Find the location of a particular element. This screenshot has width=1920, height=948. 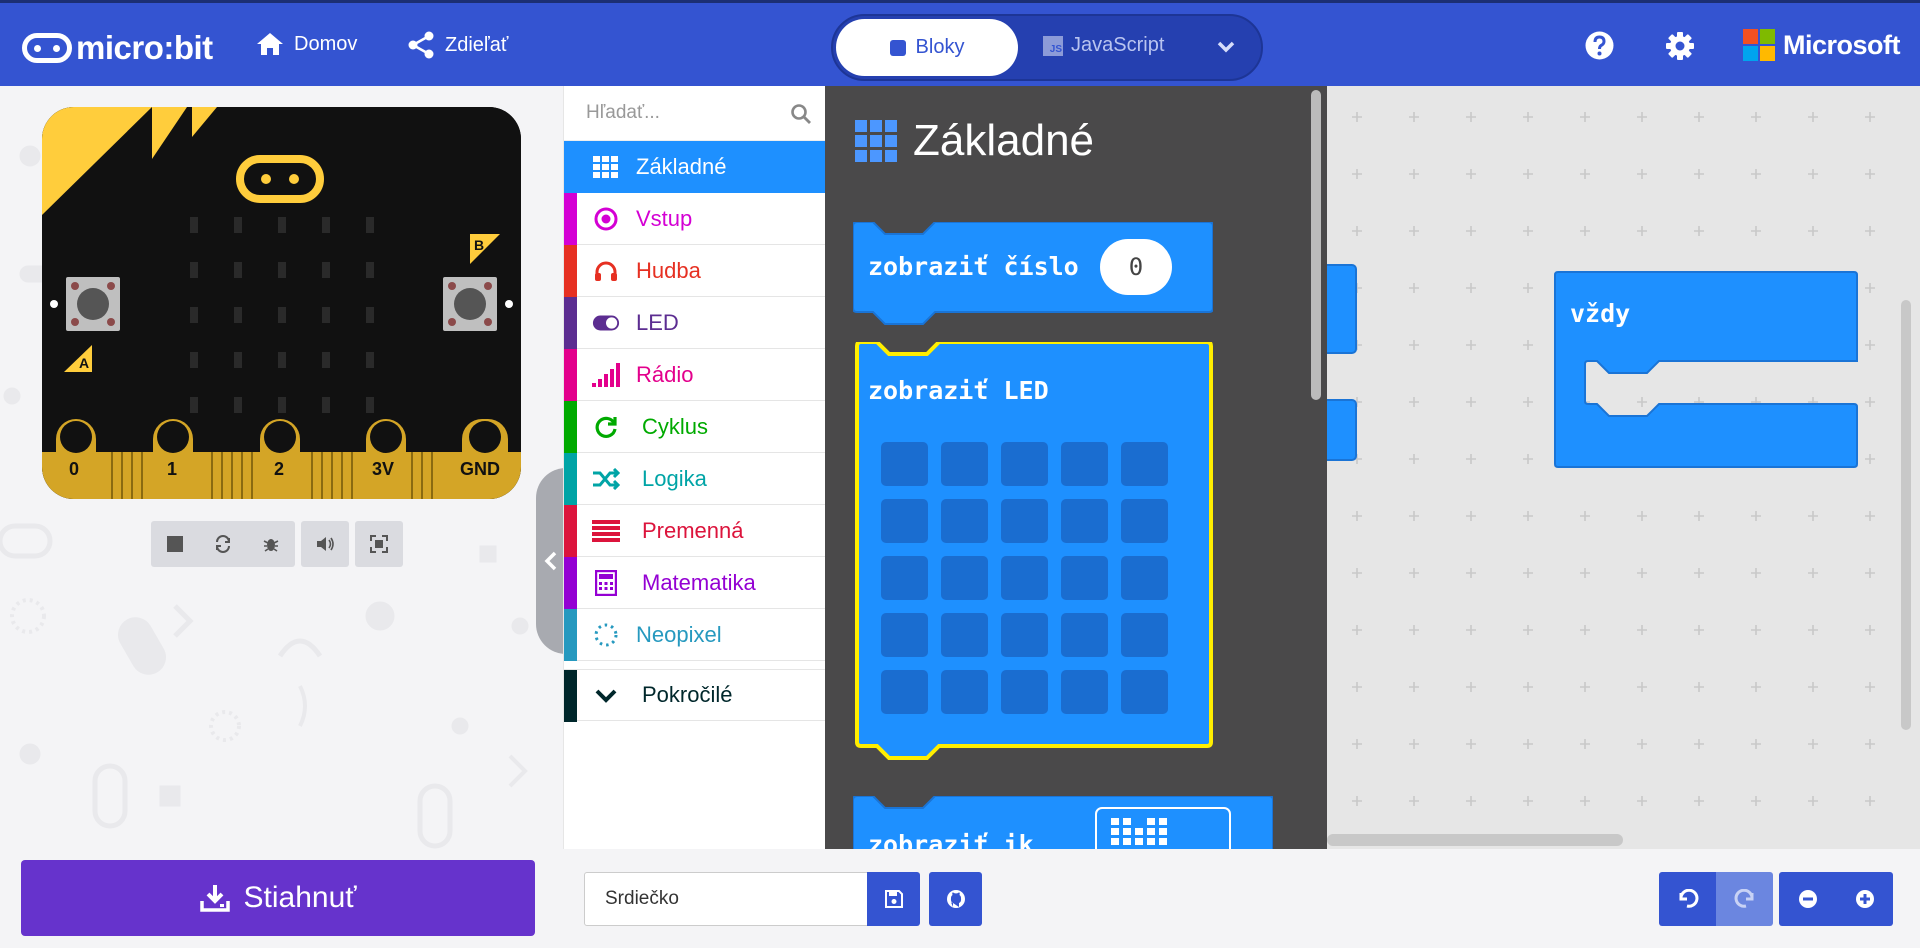

restart-icon is located at coordinates (223, 544).